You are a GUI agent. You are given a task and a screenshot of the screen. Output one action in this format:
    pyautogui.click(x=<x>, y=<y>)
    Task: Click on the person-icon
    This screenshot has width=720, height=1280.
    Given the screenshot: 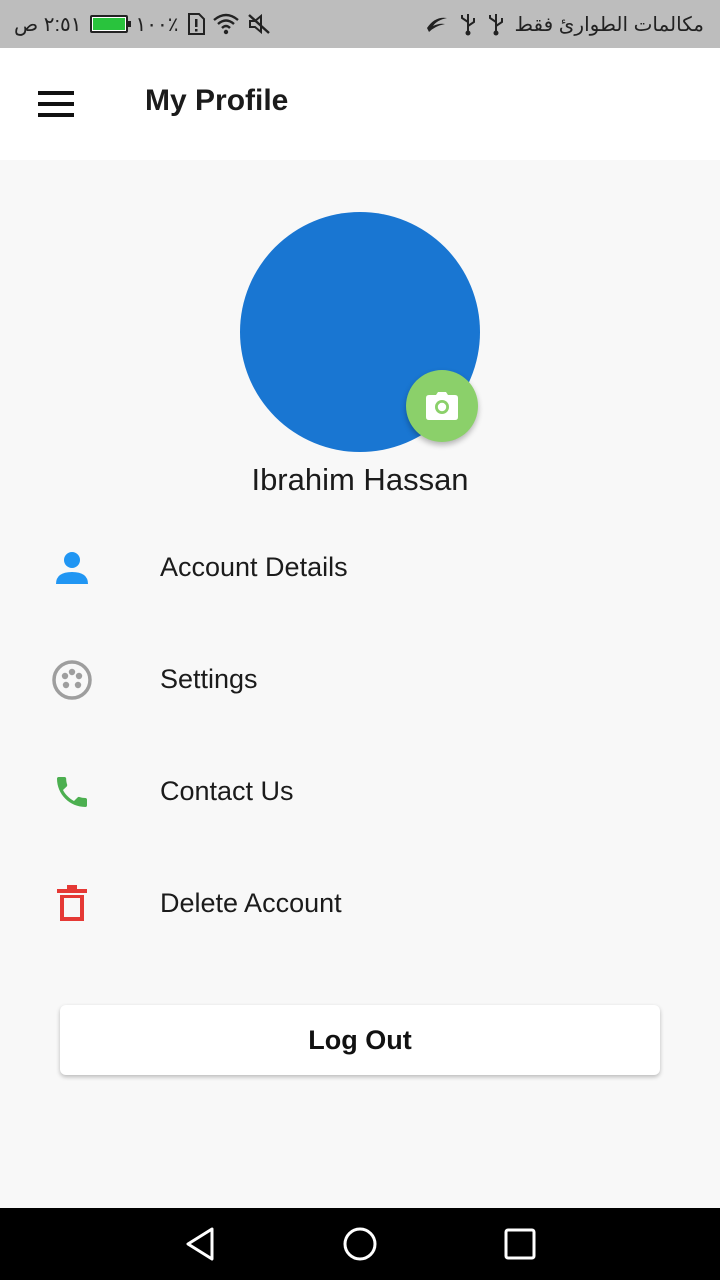 What is the action you would take?
    pyautogui.click(x=72, y=568)
    